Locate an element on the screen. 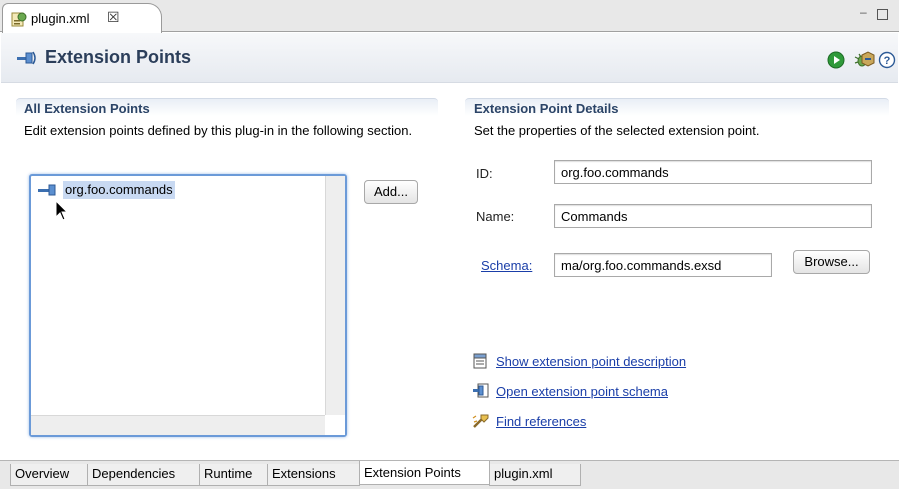 The width and height of the screenshot is (899, 489). run-icon is located at coordinates (836, 60).